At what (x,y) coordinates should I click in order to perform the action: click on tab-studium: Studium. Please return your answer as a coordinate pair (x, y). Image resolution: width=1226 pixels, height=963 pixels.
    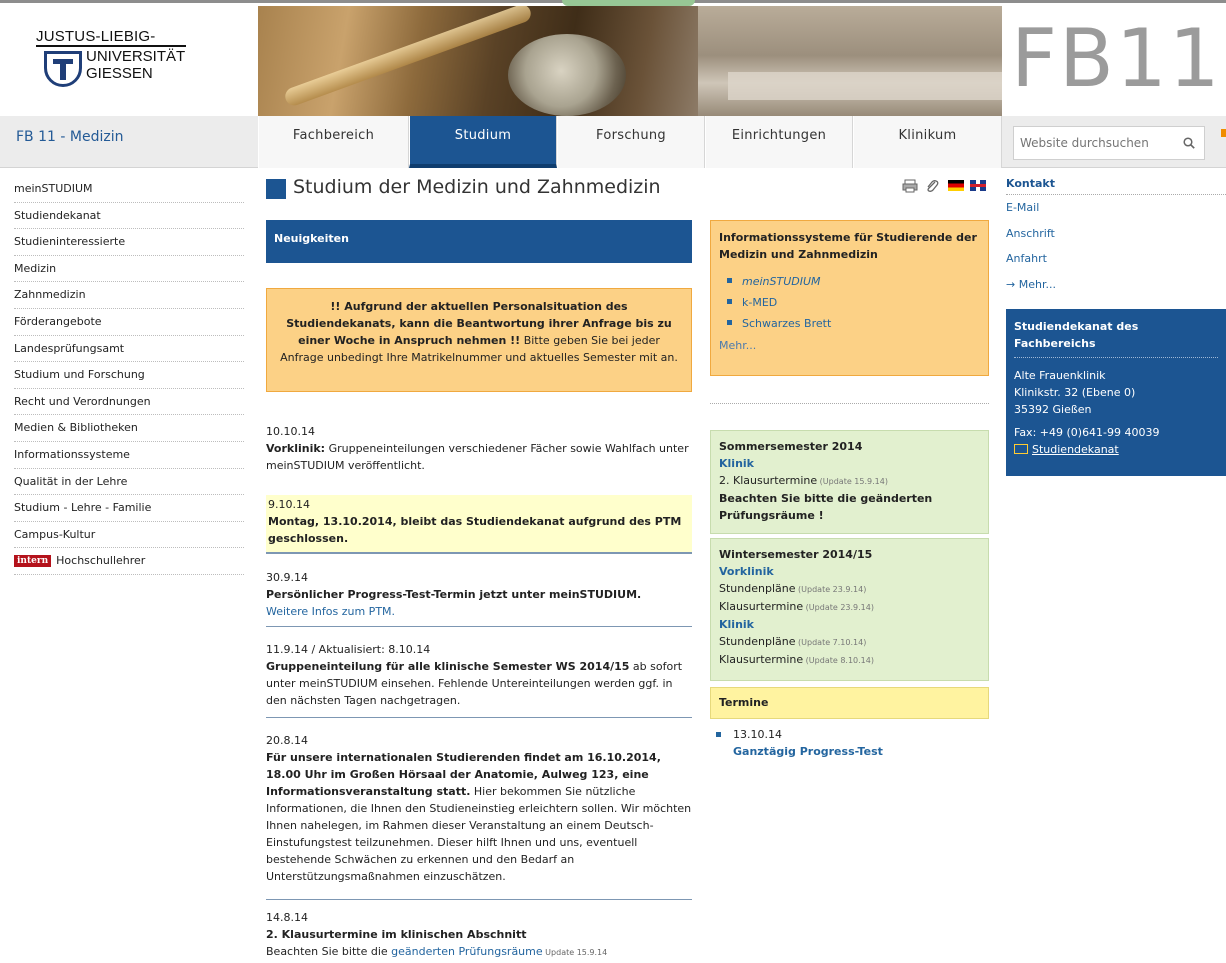
    Looking at the image, I should click on (483, 142).